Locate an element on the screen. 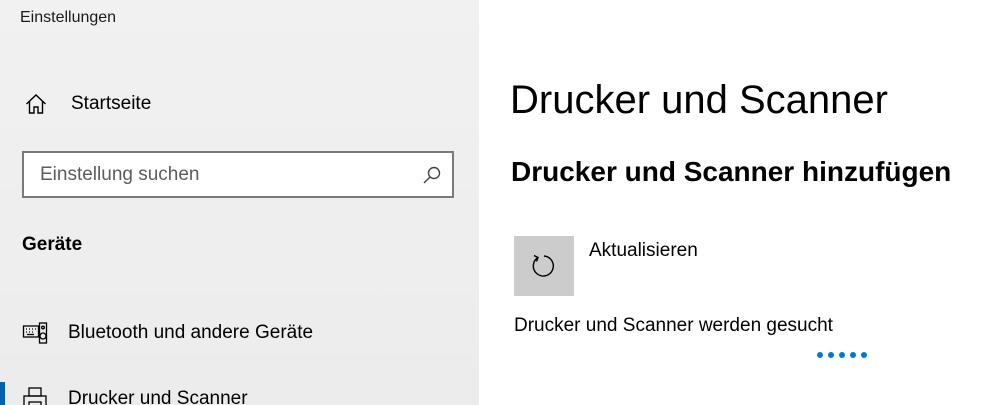 This screenshot has height=405, width=1000. refresh-label: Aktualisieren is located at coordinates (643, 251).